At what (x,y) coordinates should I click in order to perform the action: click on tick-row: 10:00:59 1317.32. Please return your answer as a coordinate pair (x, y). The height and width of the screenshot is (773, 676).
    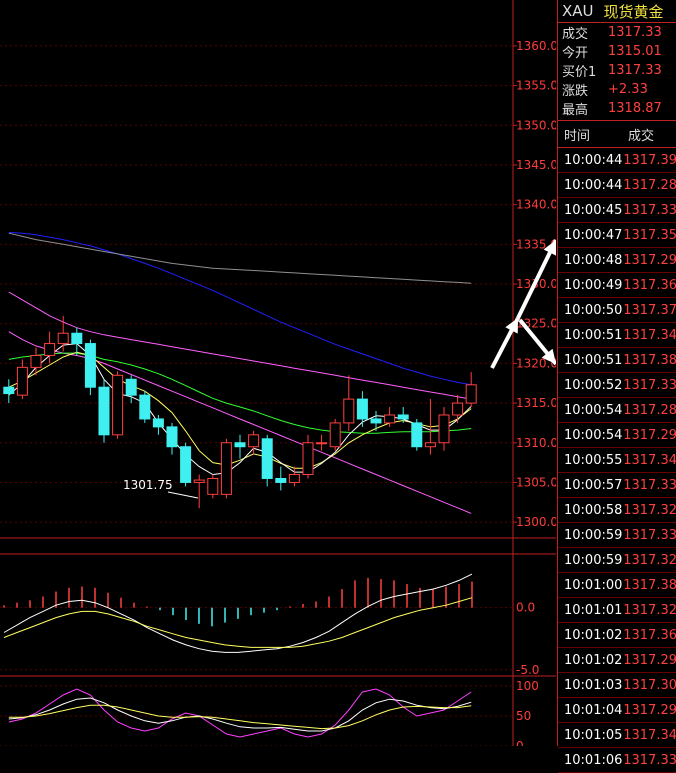
    Looking at the image, I should click on (617, 560).